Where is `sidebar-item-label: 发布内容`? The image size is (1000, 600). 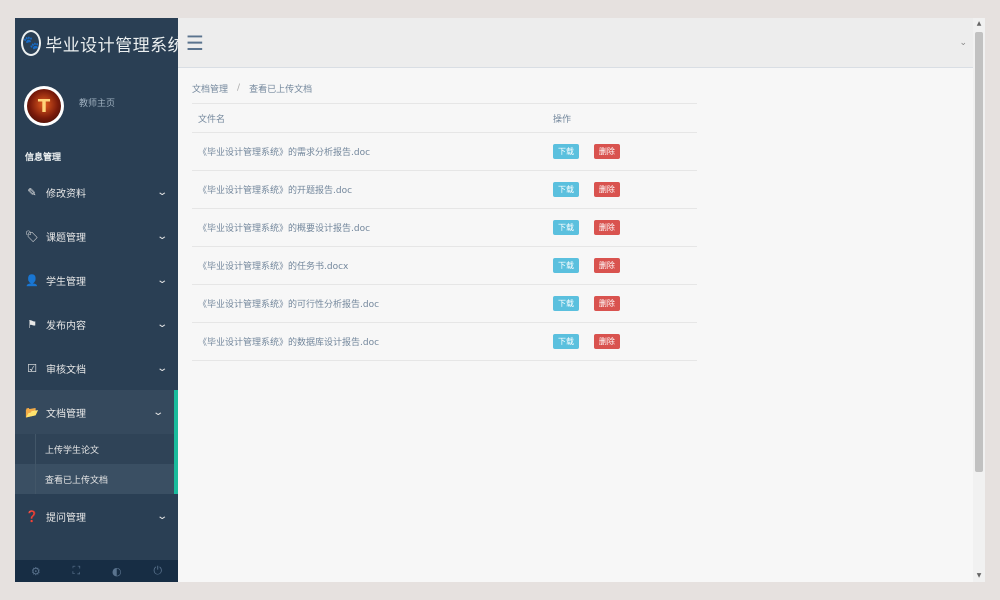 sidebar-item-label: 发布内容 is located at coordinates (66, 326).